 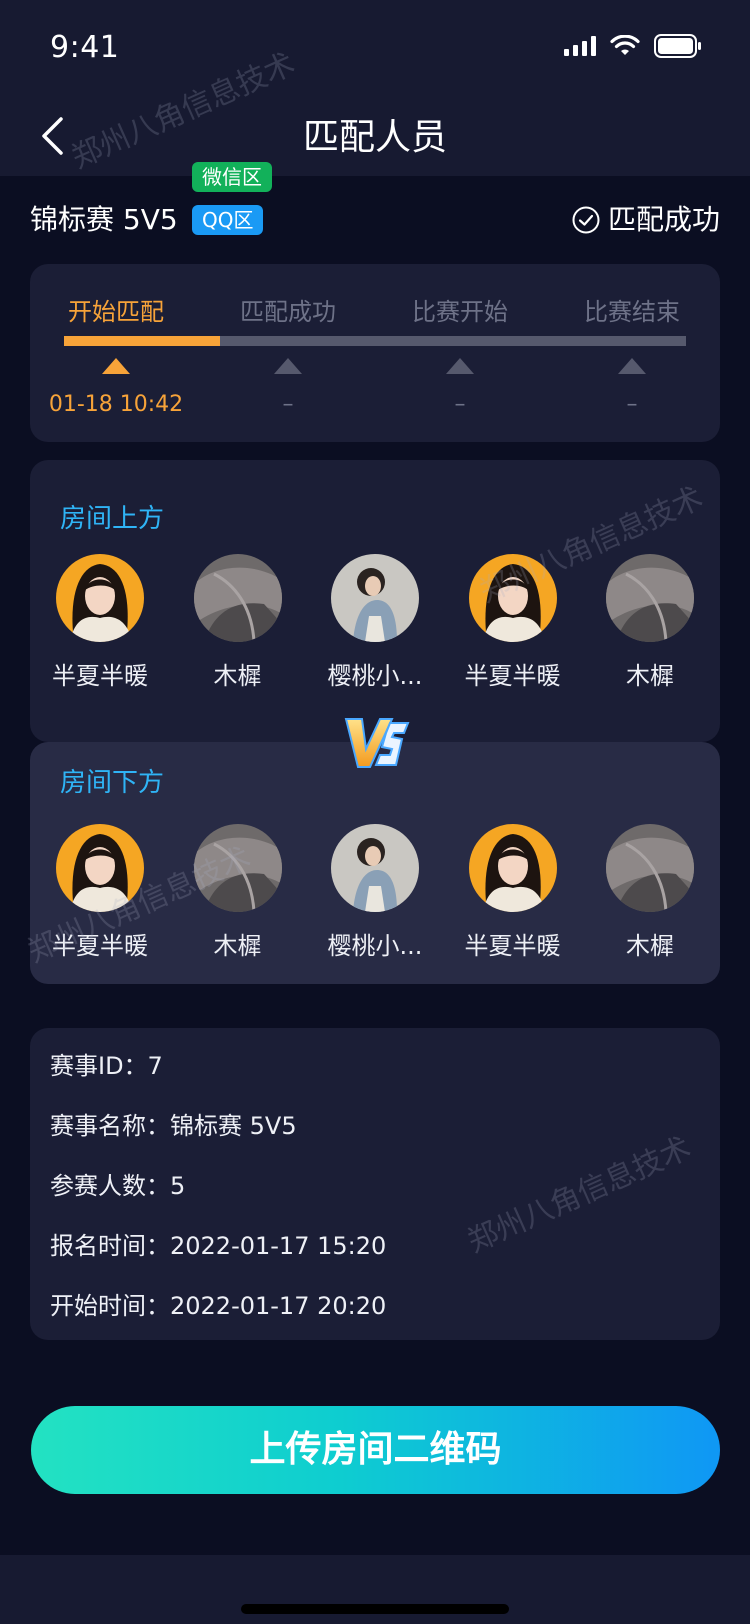 I want to click on room-bottom-players: 半夏半暖 木樨 樱桃小... 半夏半暖 木樨, so click(x=375, y=892).